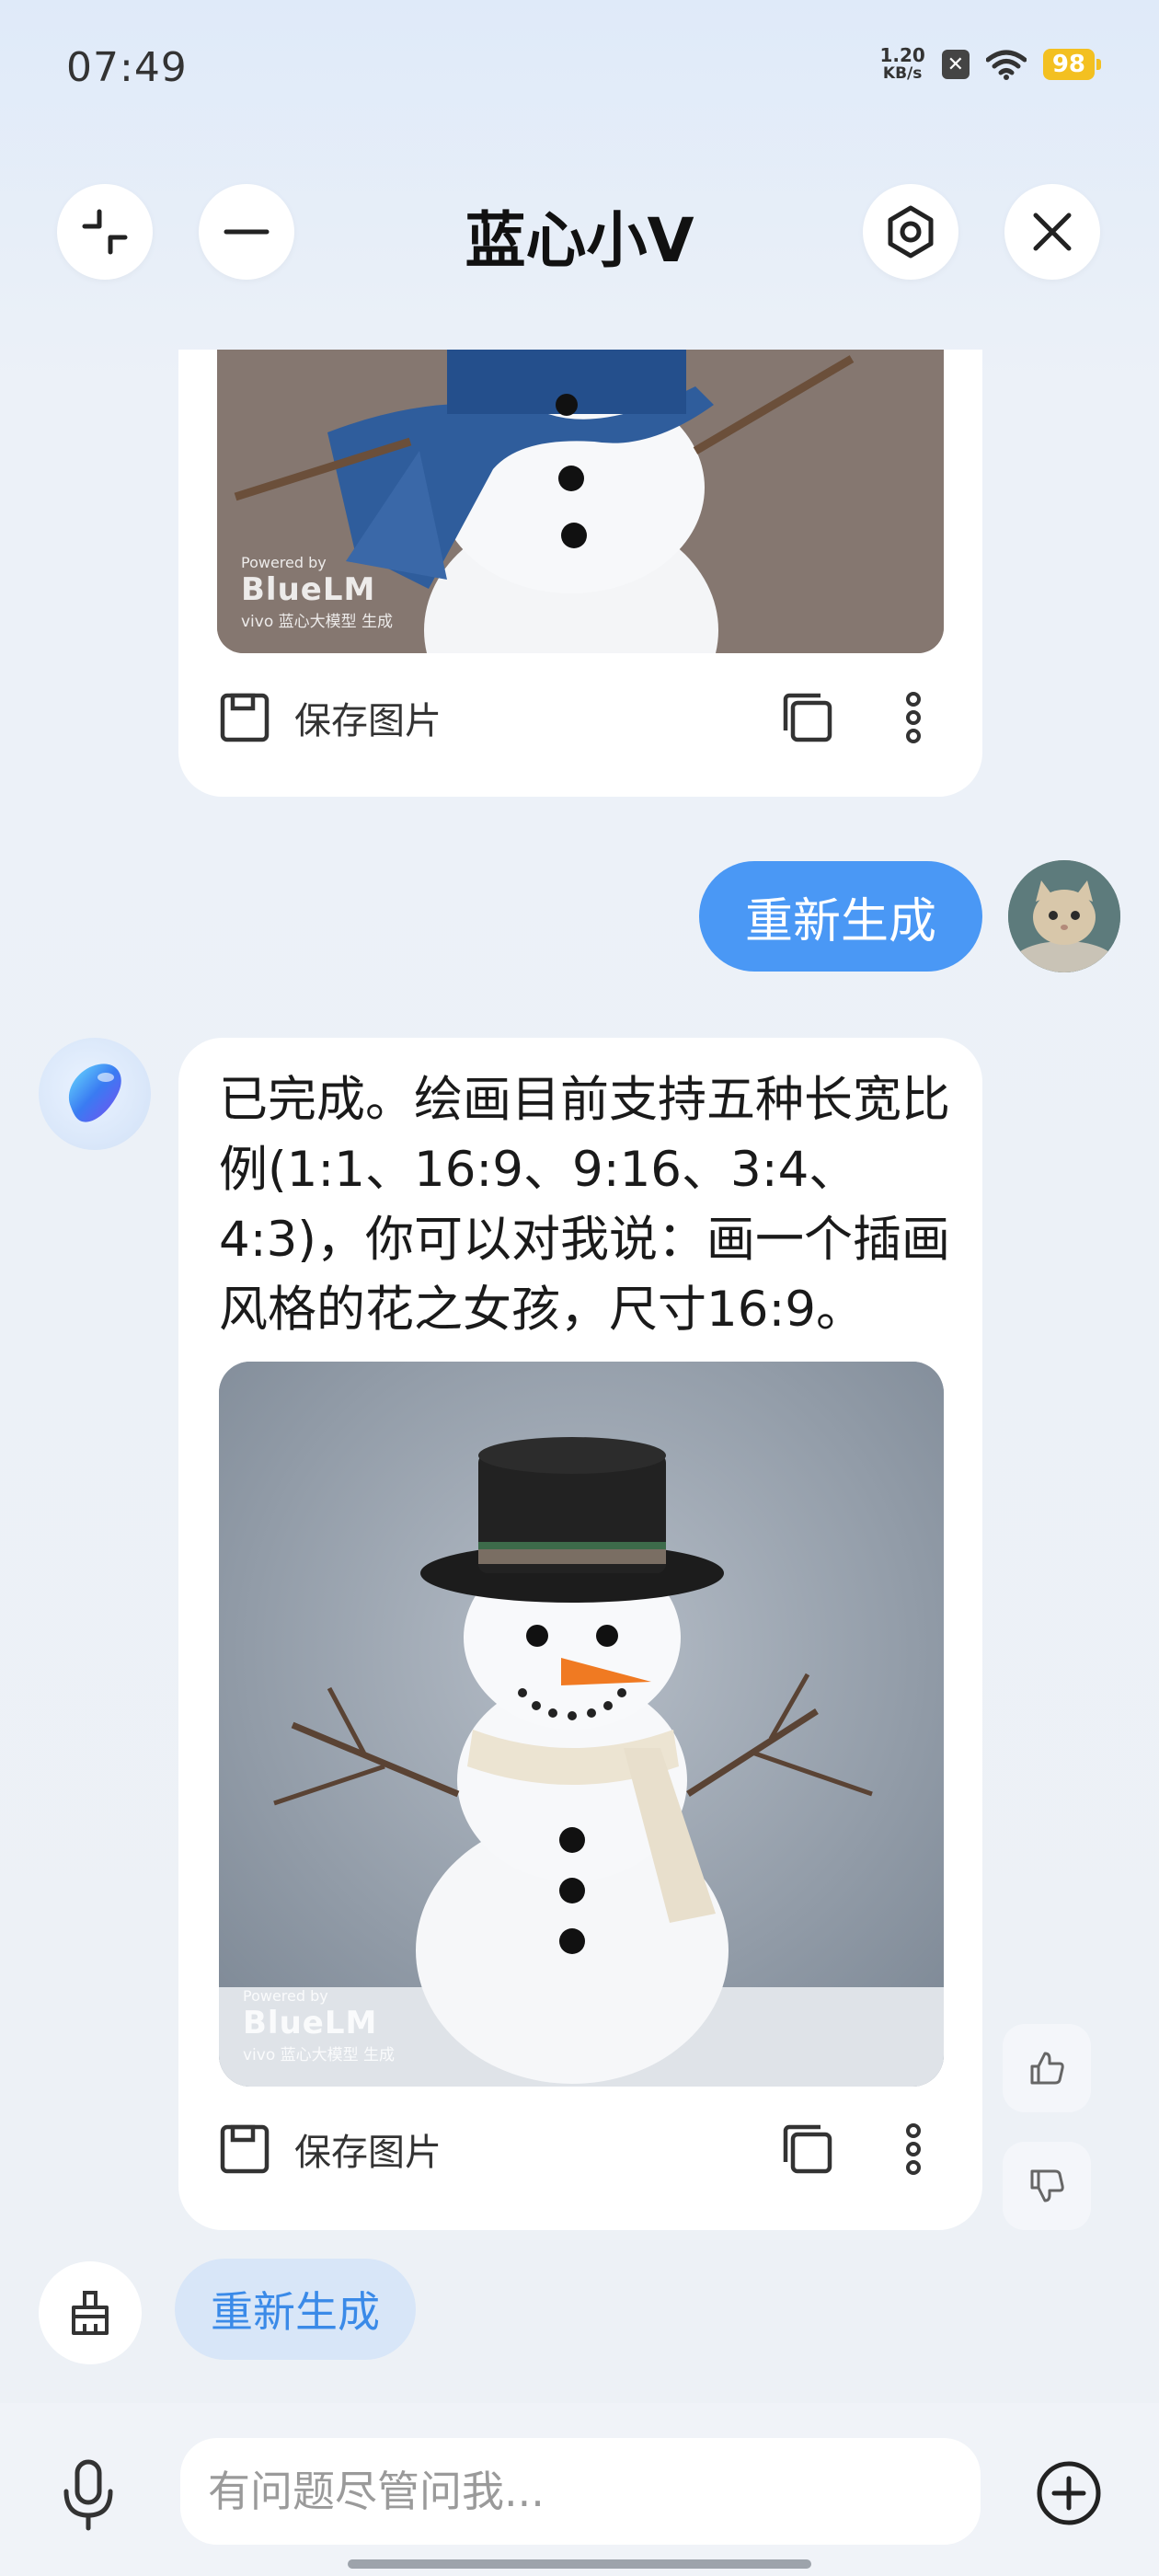 The height and width of the screenshot is (2576, 1159). I want to click on status-time: 07:49, so click(127, 67).